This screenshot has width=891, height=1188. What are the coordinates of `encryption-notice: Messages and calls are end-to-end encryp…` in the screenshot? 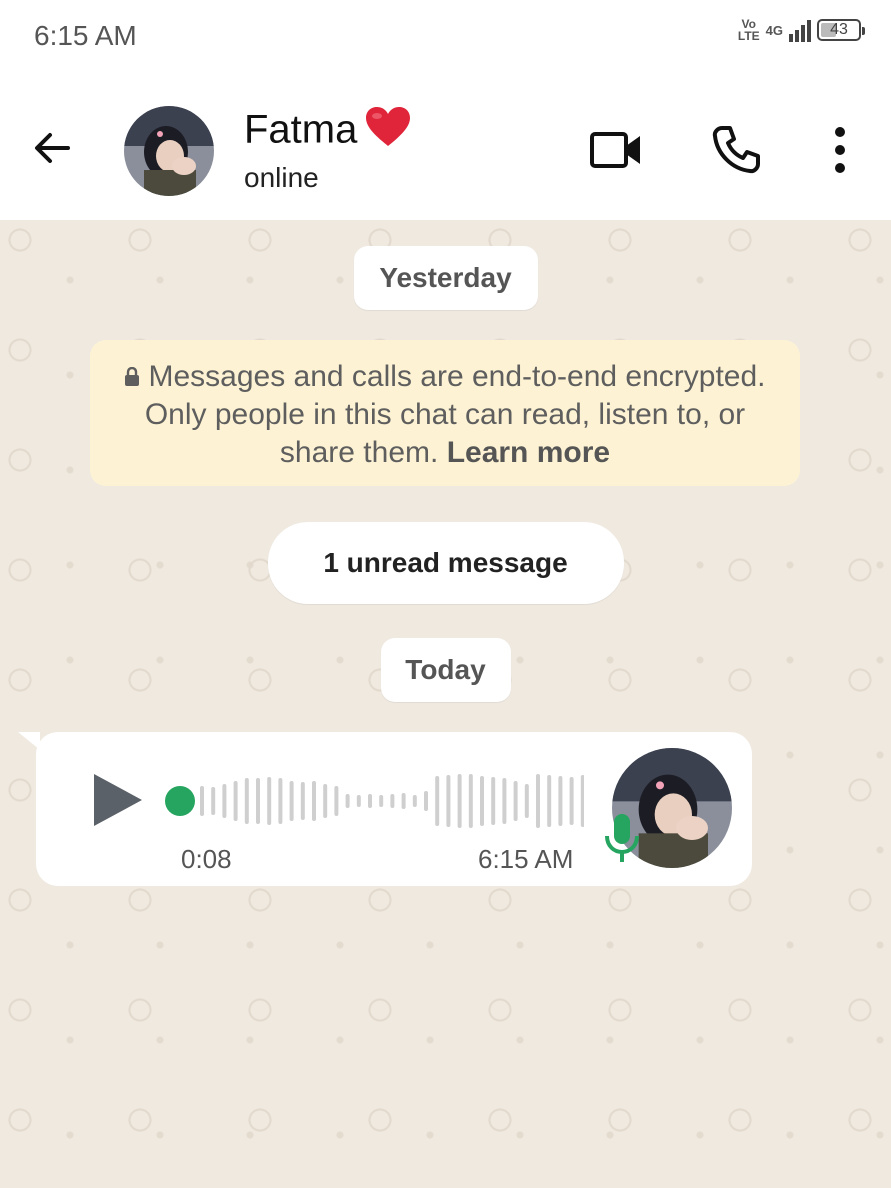 It's located at (445, 413).